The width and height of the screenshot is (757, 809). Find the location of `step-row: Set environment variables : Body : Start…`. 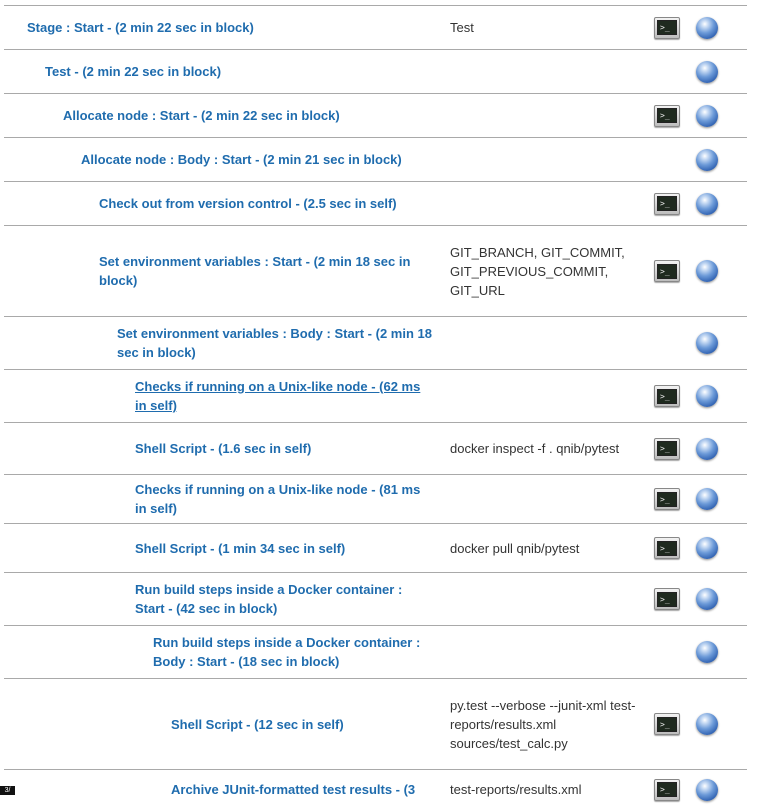

step-row: Set environment variables : Body : Start… is located at coordinates (375, 342).